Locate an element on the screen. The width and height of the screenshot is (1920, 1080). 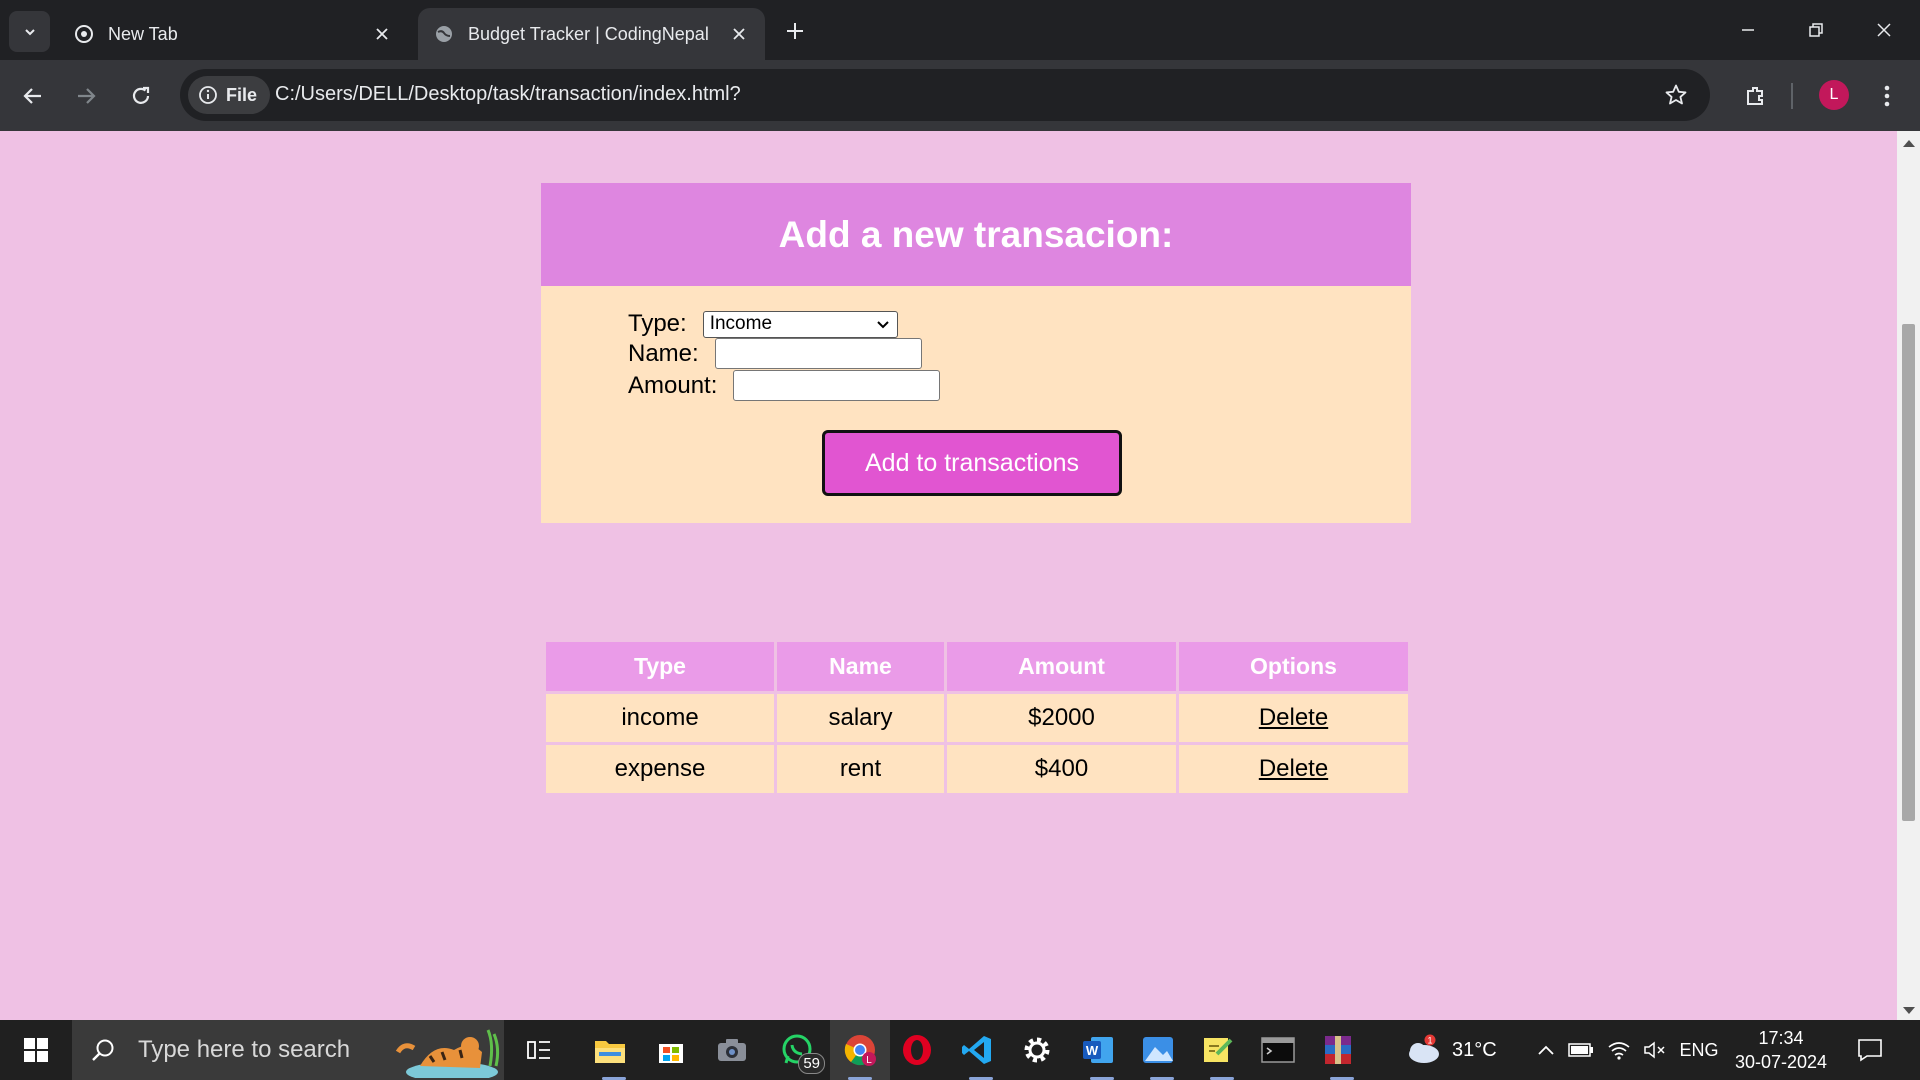
extensions-button is located at coordinates (1756, 96).